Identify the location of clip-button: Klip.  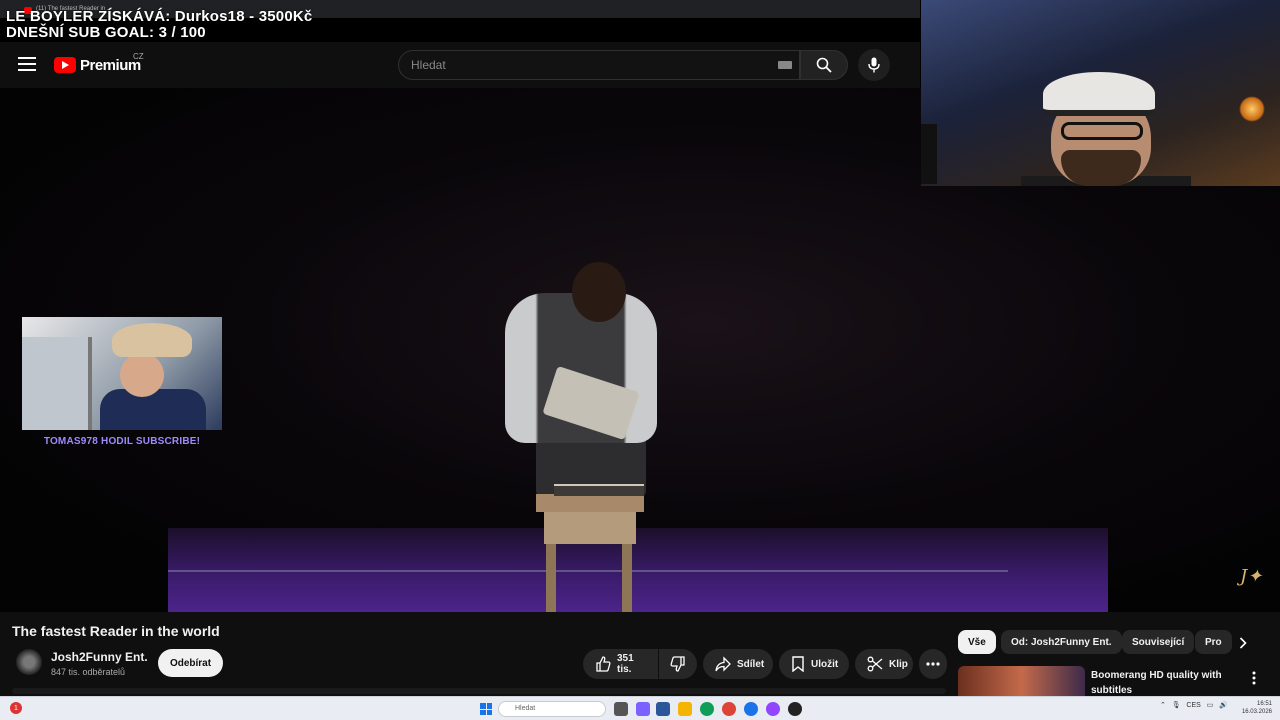
(884, 664).